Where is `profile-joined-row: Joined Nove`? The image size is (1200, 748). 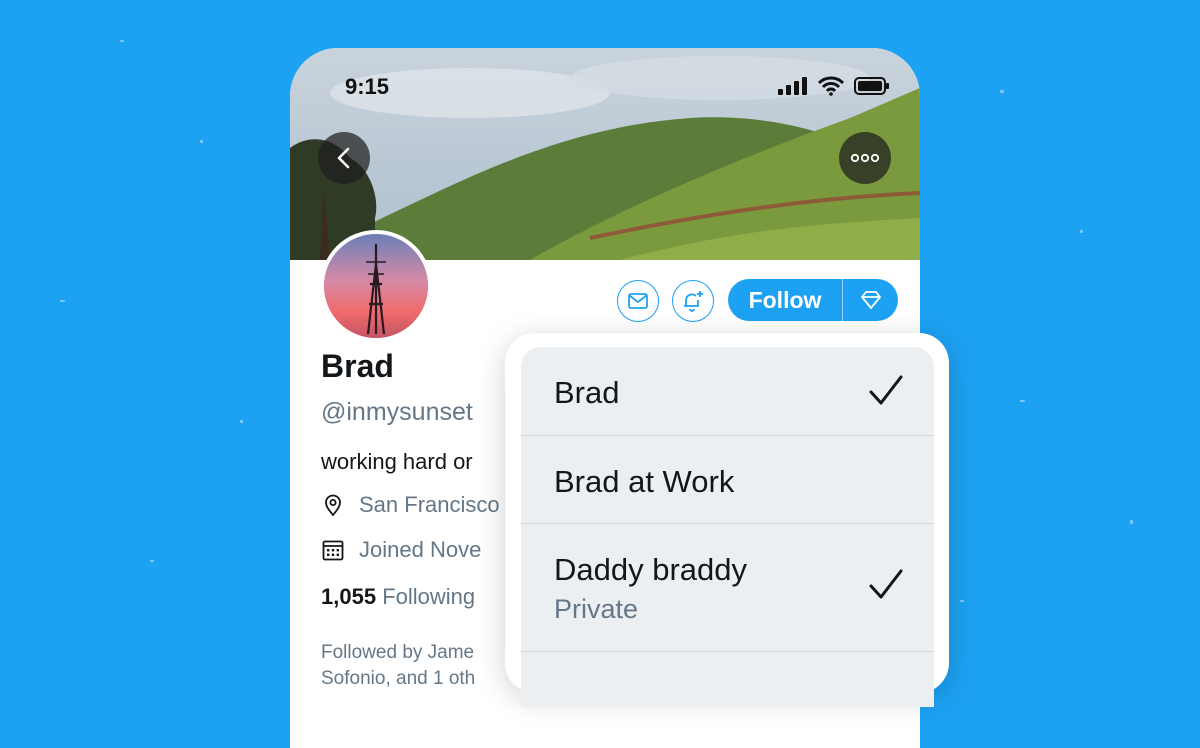 profile-joined-row: Joined Nove is located at coordinates (401, 550).